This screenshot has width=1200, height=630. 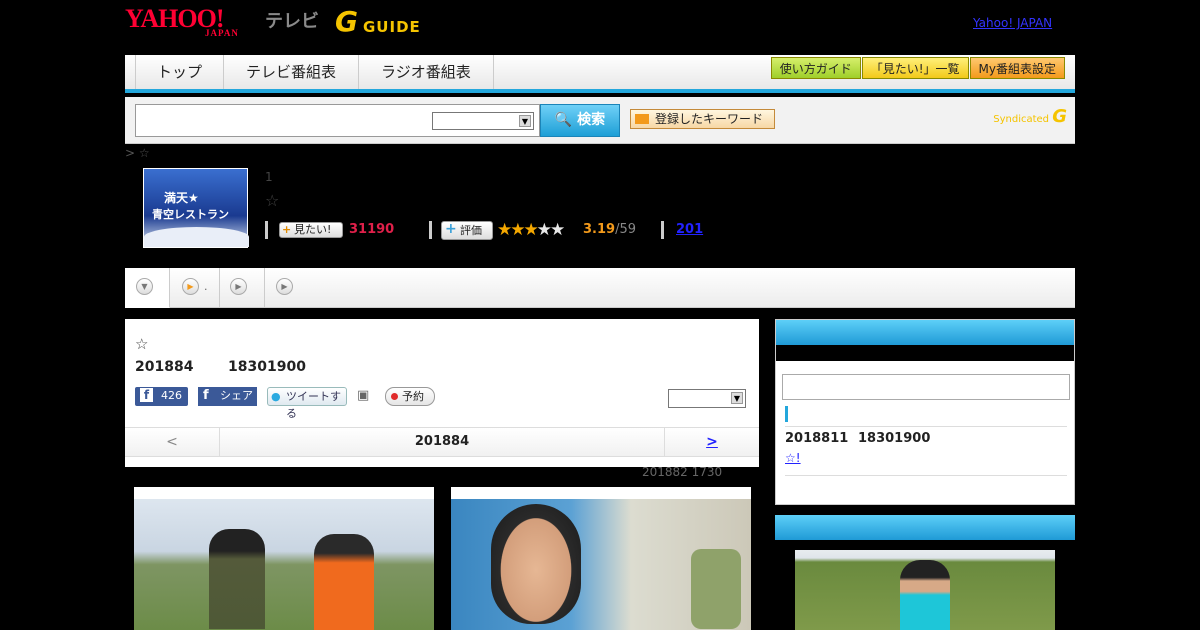 What do you see at coordinates (518, 230) in the screenshot?
I see `star-filled-icon: ★★★` at bounding box center [518, 230].